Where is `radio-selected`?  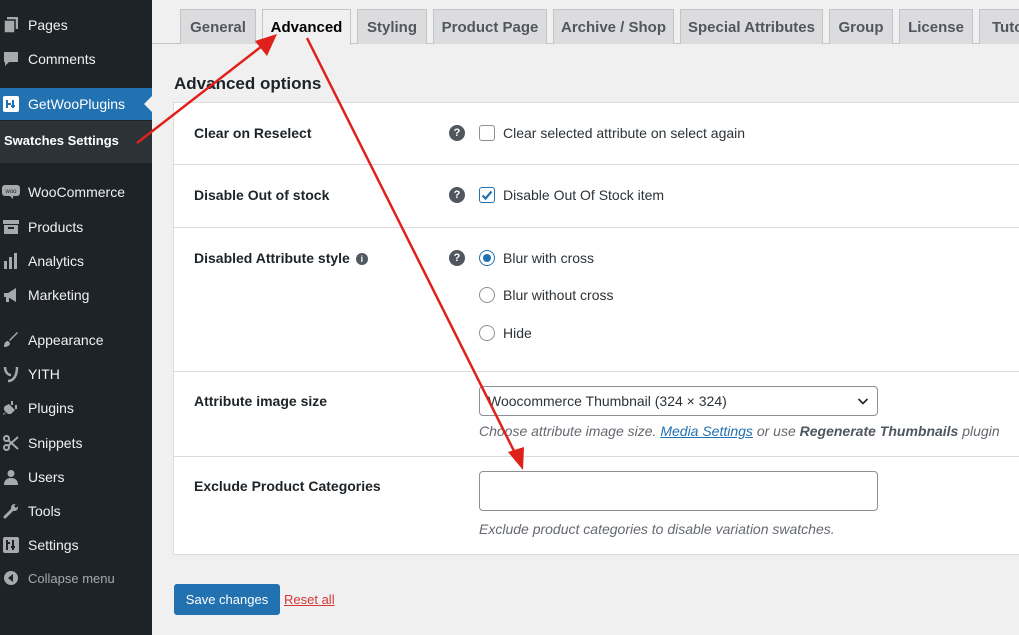 radio-selected is located at coordinates (487, 258).